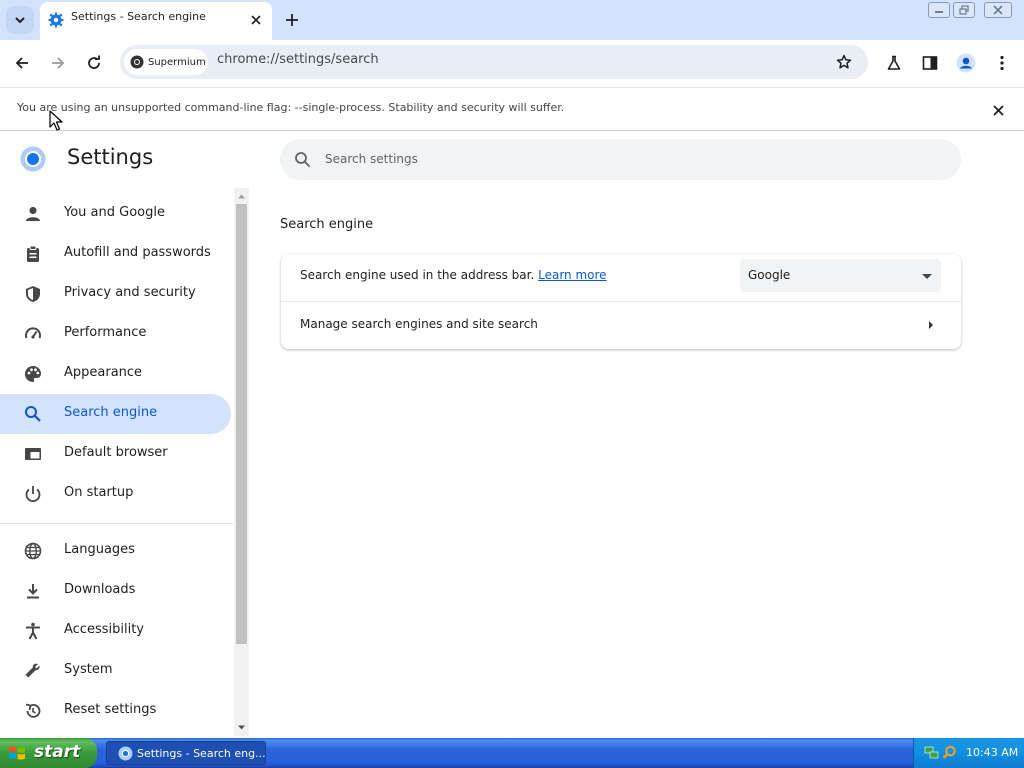 This screenshot has height=768, width=1024. I want to click on taskbar: start Settings - Search eng... 10:43 AM, so click(512, 753).